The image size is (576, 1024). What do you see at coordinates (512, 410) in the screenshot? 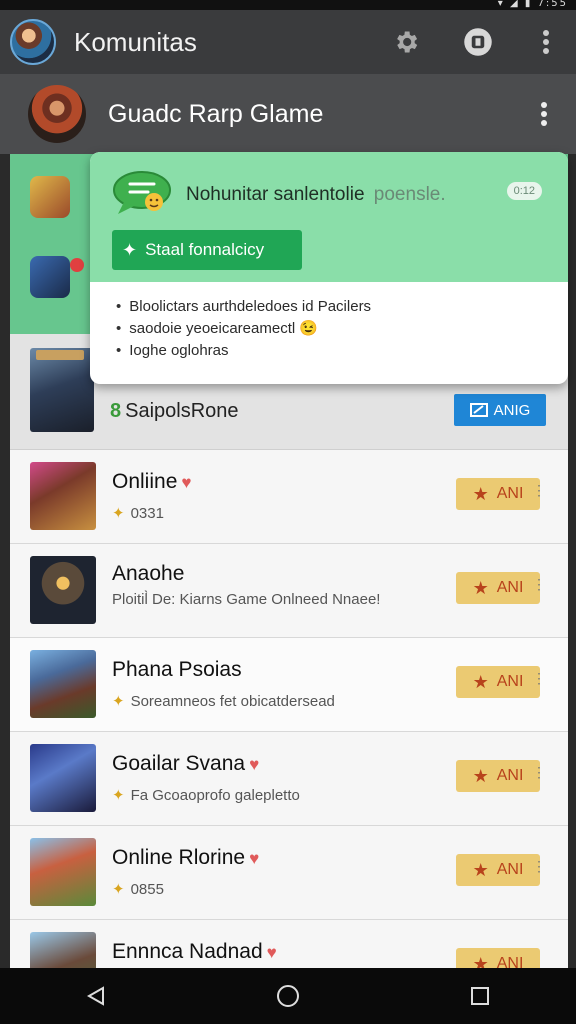
I see `featured-button-label: ANIG` at bounding box center [512, 410].